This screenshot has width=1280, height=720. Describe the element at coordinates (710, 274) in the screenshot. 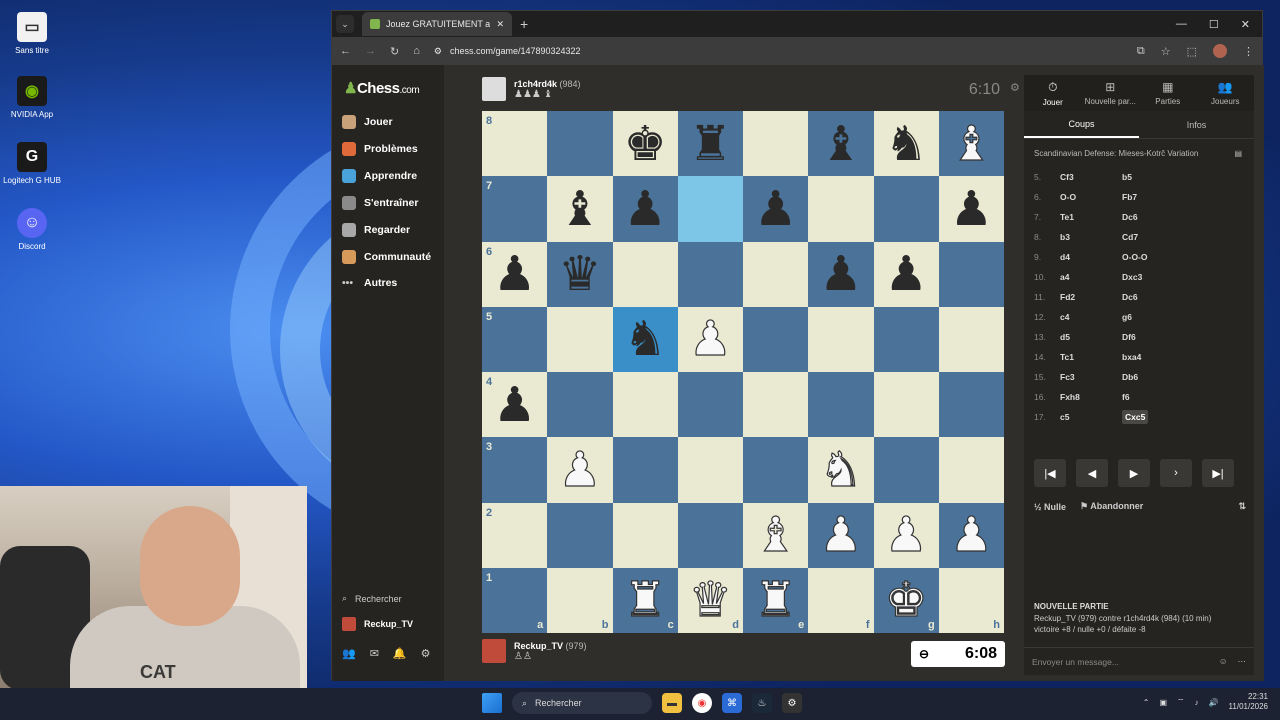

I see `board-square-d6` at that location.